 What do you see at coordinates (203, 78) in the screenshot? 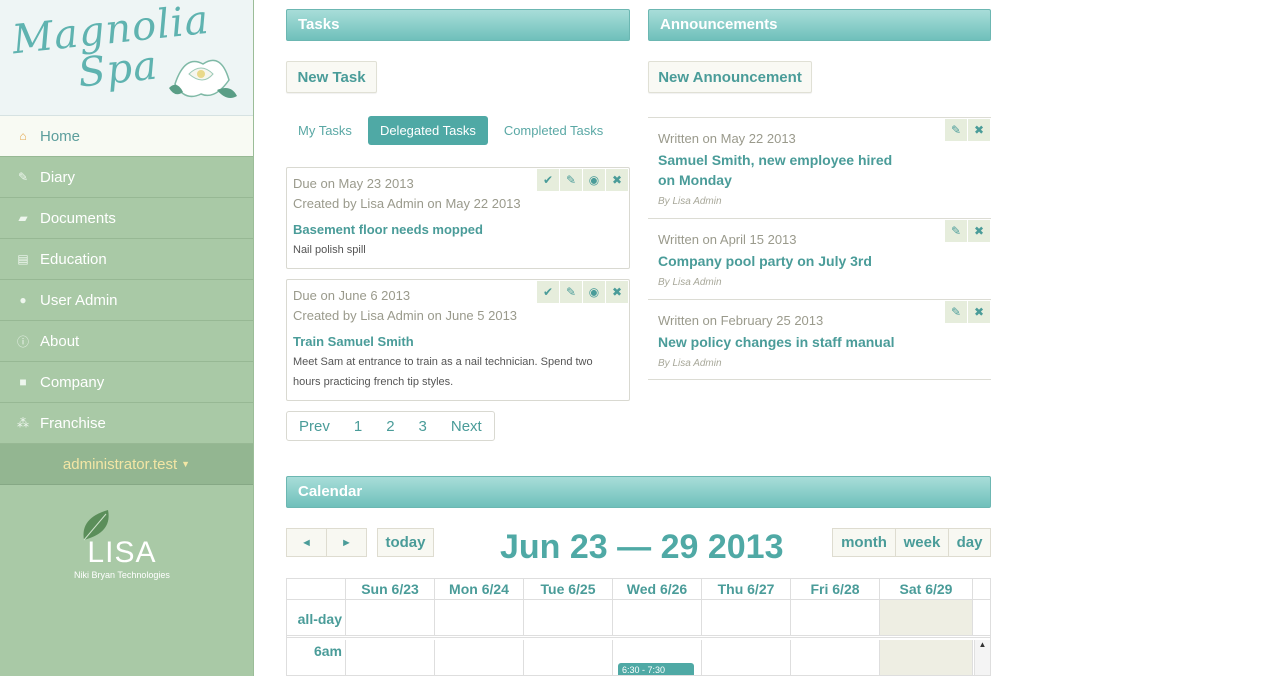
I see `magnolia-flower-icon` at bounding box center [203, 78].